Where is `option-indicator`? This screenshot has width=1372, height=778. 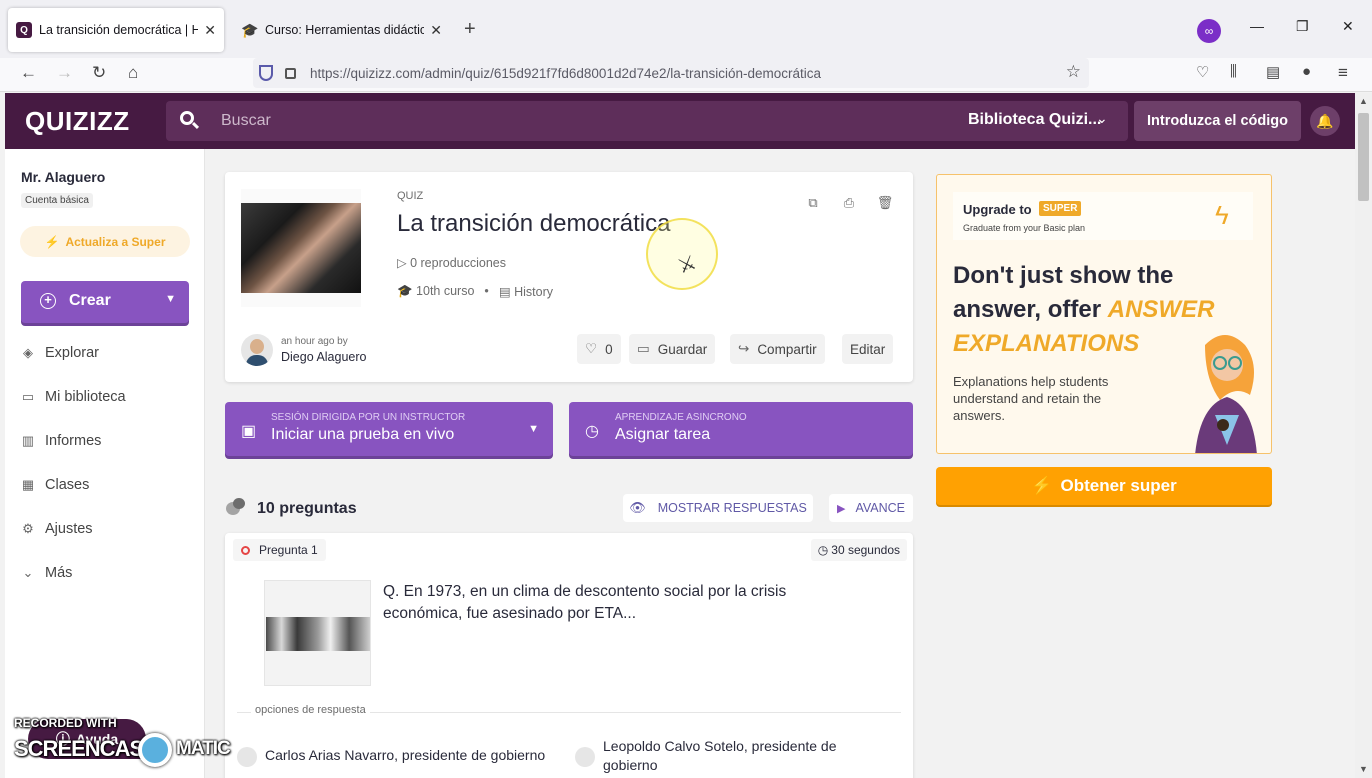
option-indicator is located at coordinates (585, 757).